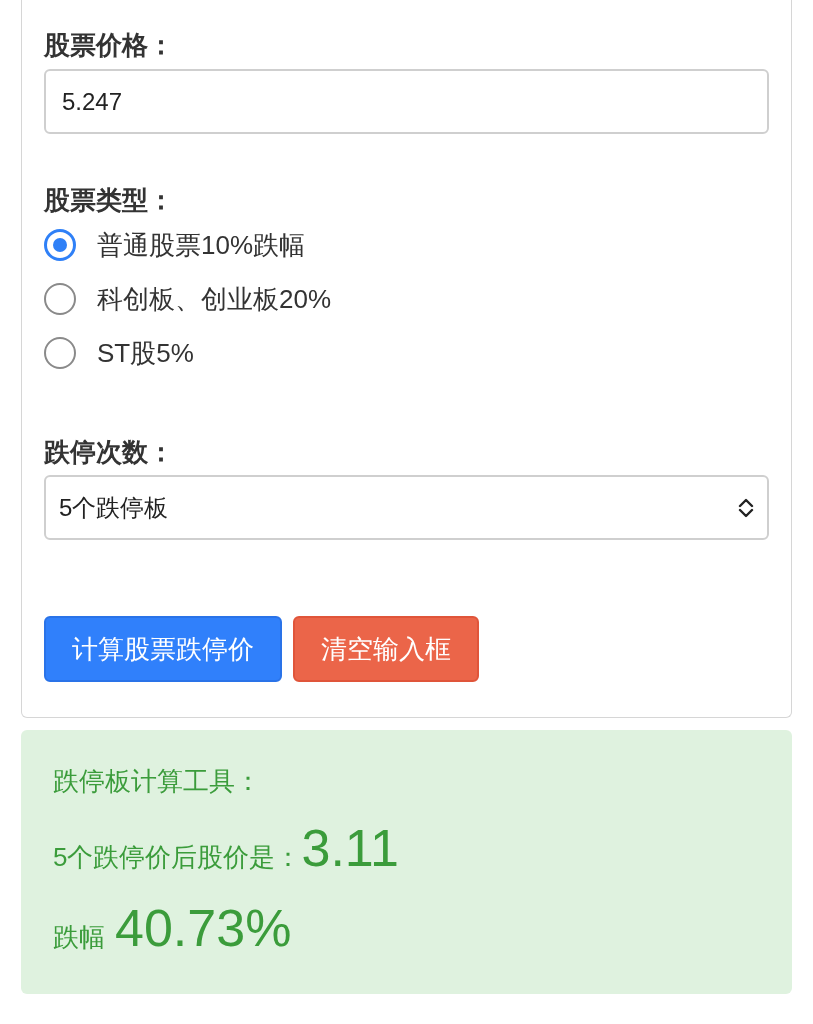  Describe the element at coordinates (214, 299) in the screenshot. I see `radio-label: 科创板、创业板20%` at that location.